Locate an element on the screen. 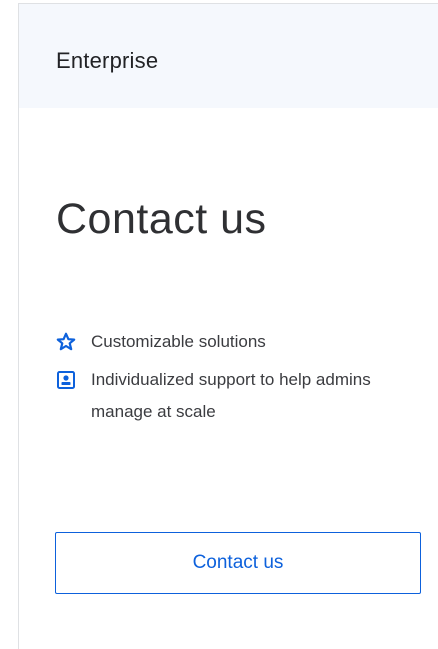 This screenshot has width=438, height=649. support-badge-icon is located at coordinates (66, 380).